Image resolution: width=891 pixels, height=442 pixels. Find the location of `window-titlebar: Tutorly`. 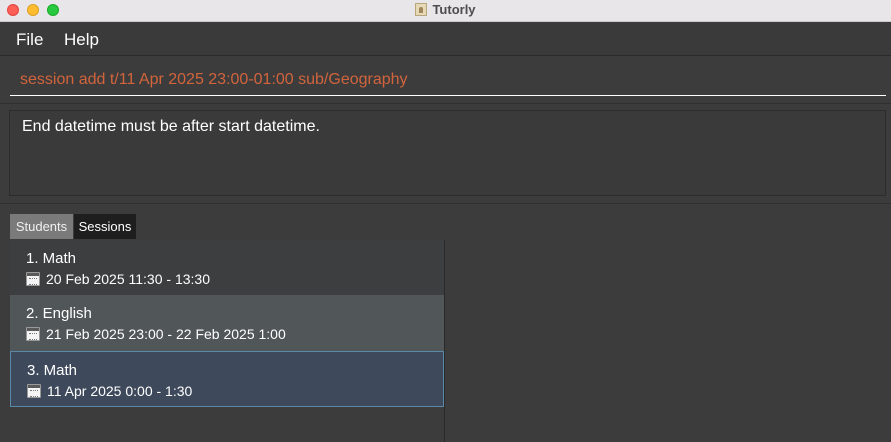

window-titlebar: Tutorly is located at coordinates (445, 11).